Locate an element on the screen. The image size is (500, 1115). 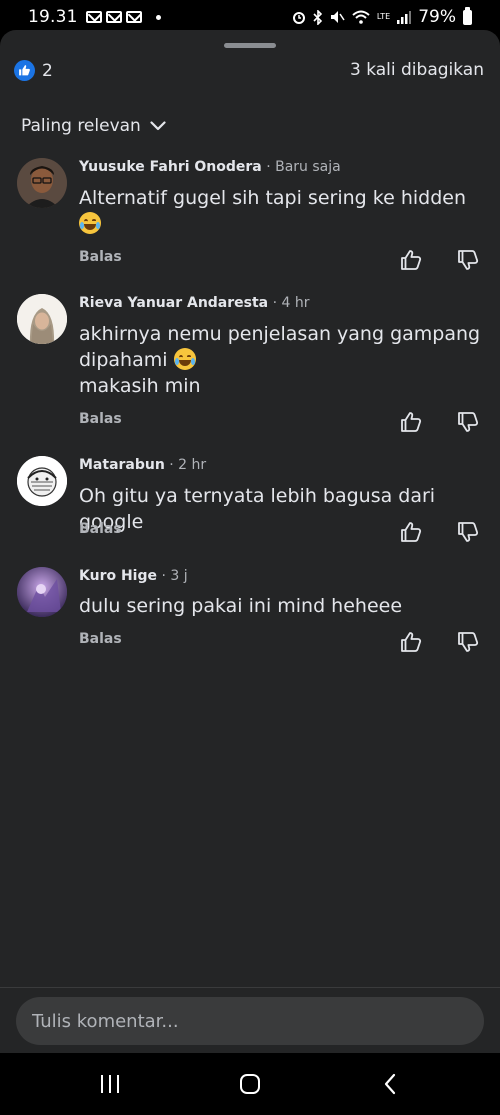
back-button is located at coordinates (390, 1084).